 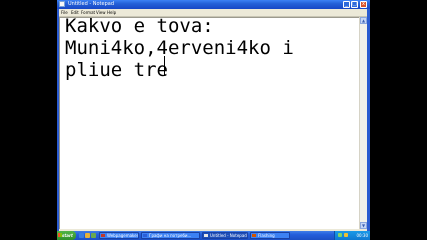 I want to click on task-label: Webpagemaker, so click(x=123, y=235).